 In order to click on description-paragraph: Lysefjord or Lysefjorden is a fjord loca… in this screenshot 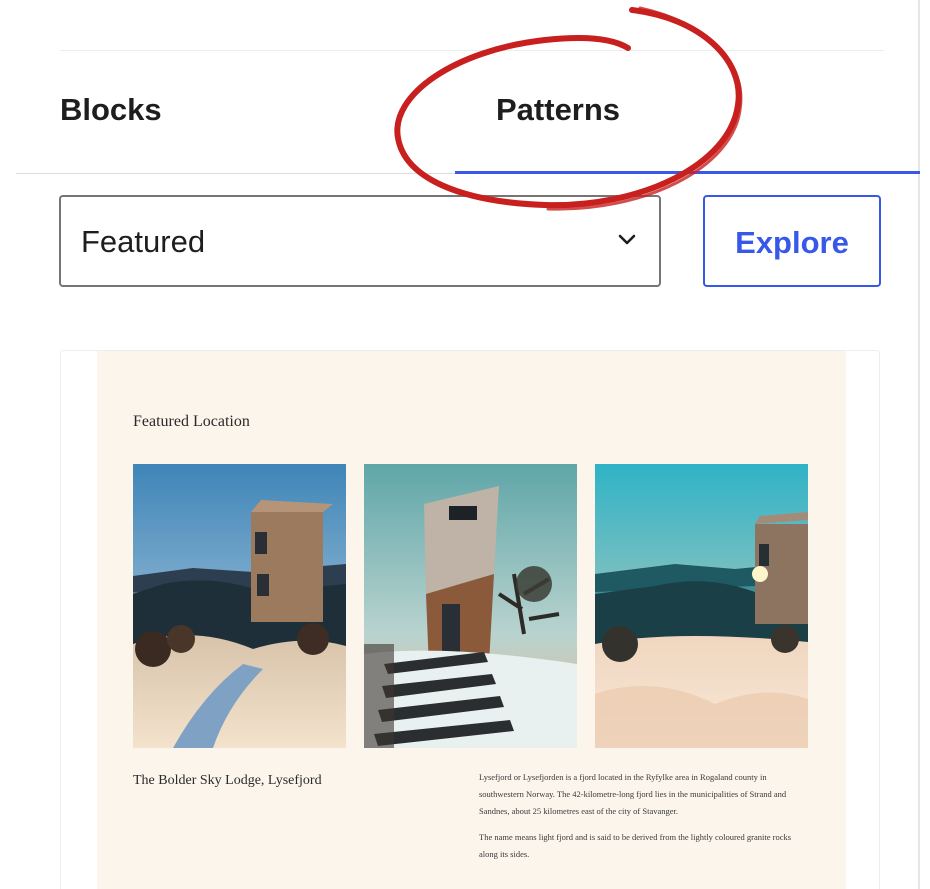, I will do `click(633, 794)`.